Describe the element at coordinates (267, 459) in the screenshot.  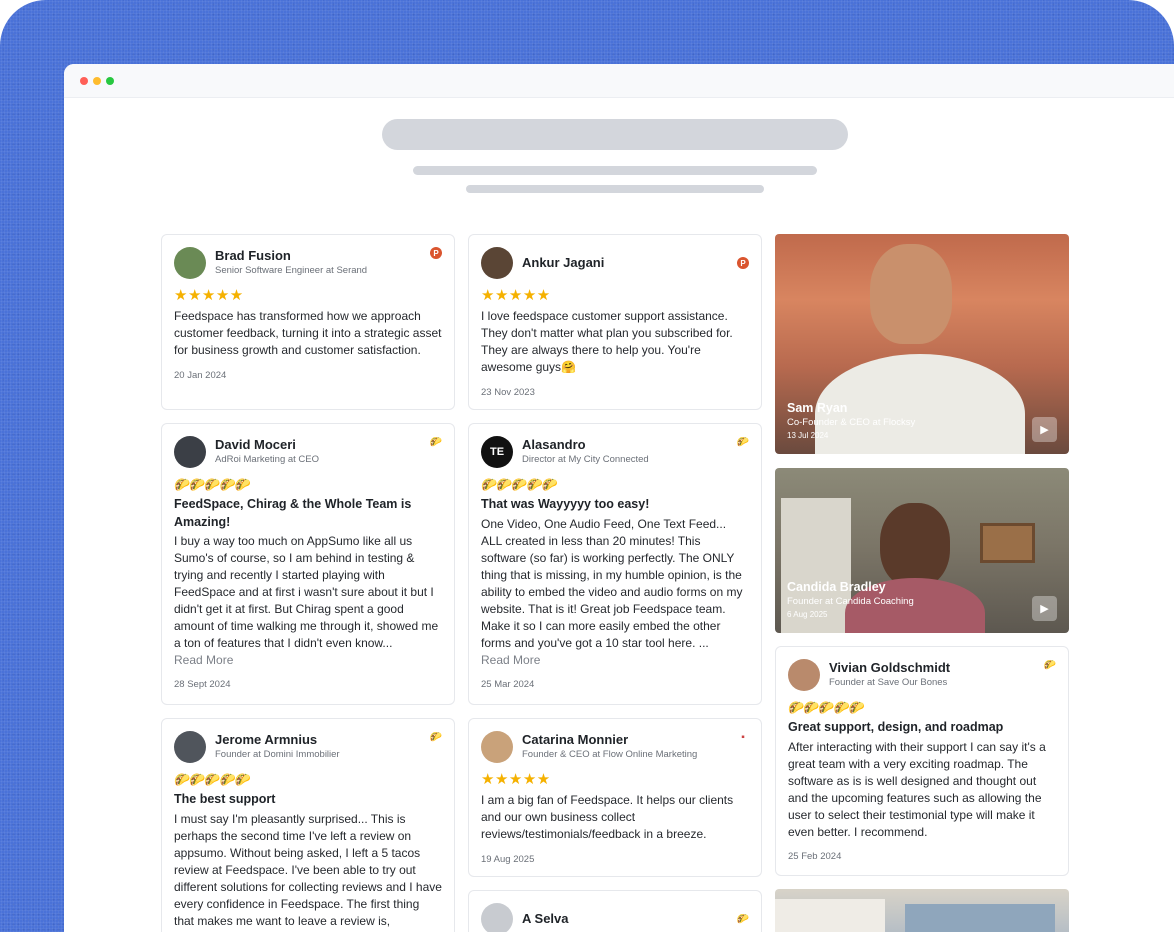
I see `reviewer-role: AdRoi Marketing at CEO` at that location.